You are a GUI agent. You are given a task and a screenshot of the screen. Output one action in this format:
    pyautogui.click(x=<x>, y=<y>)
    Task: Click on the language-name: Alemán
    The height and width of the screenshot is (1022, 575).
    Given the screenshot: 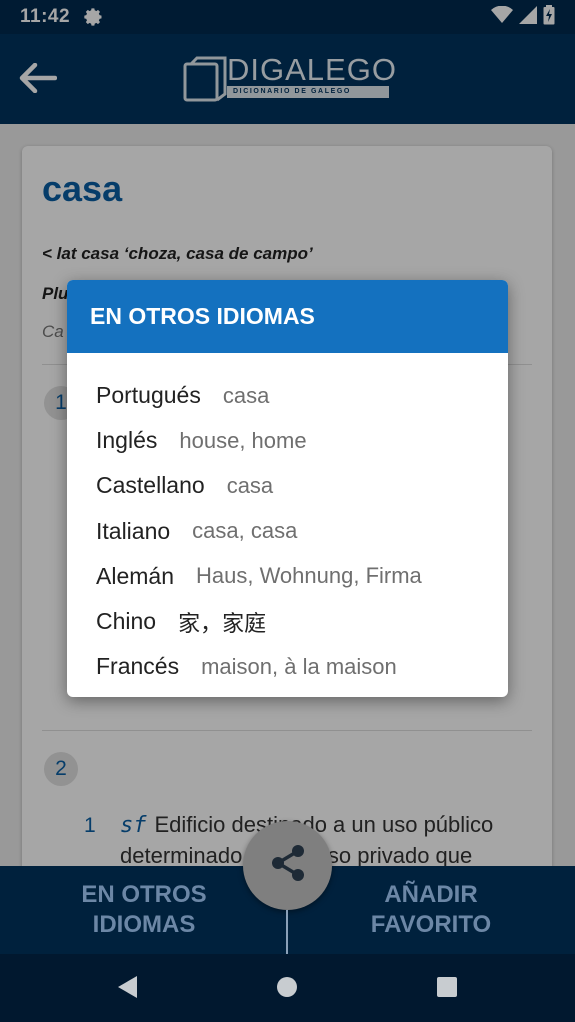 What is the action you would take?
    pyautogui.click(x=135, y=575)
    